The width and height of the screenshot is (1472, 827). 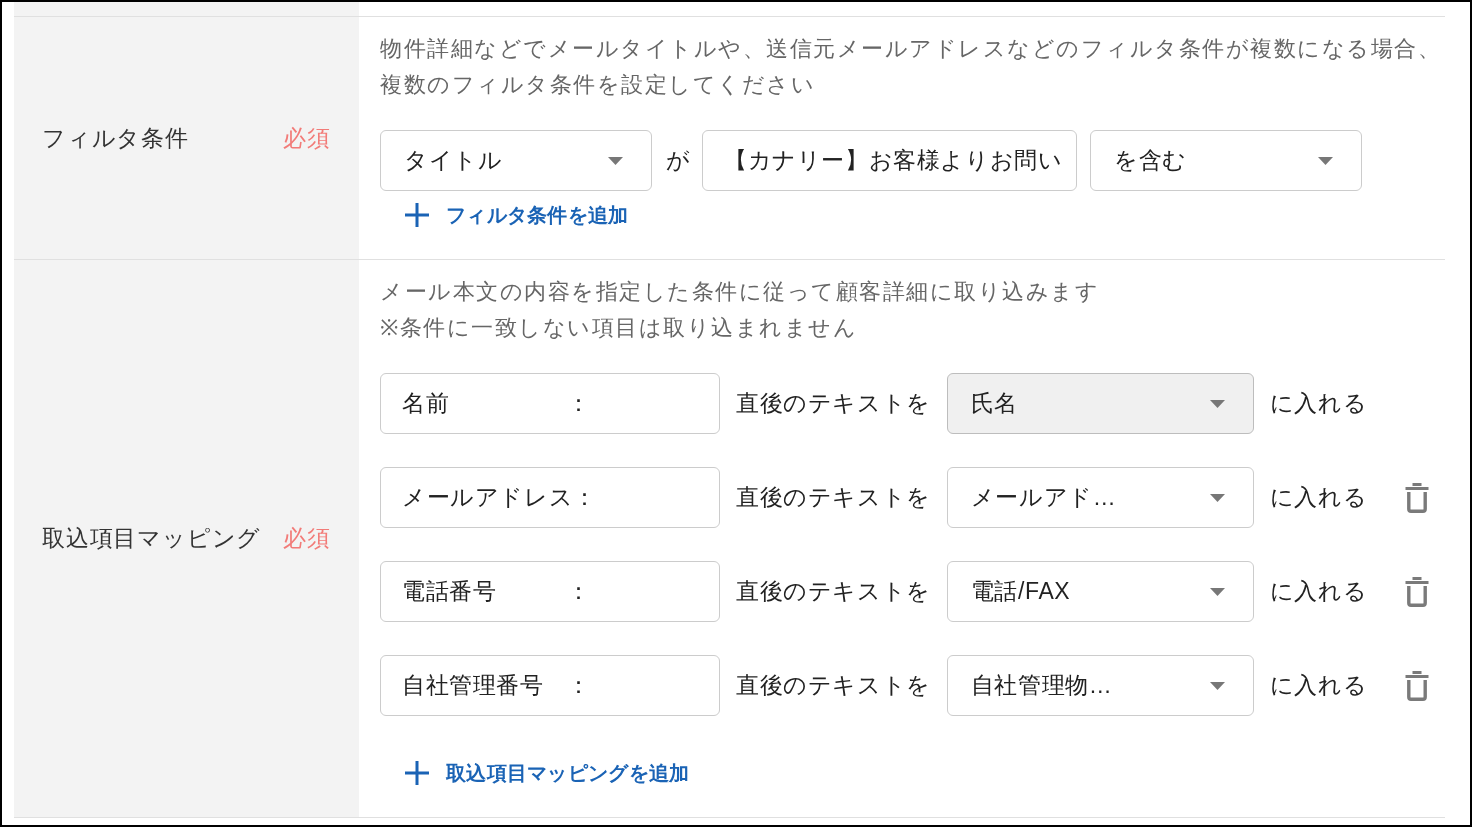 I want to click on add-link: フィルタ条件を追加, so click(x=517, y=215).